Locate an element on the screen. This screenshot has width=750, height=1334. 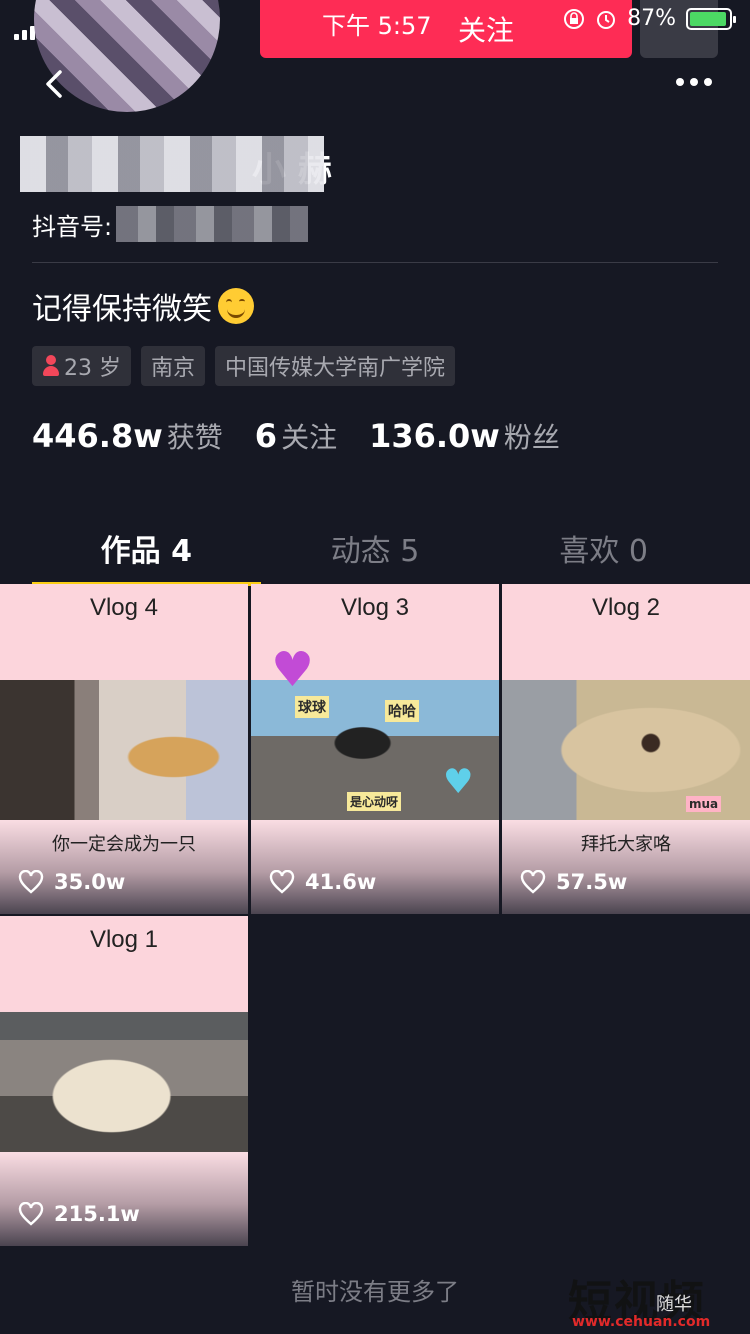
watermark-url: www.cehuan.com is located at coordinates (641, 1322).